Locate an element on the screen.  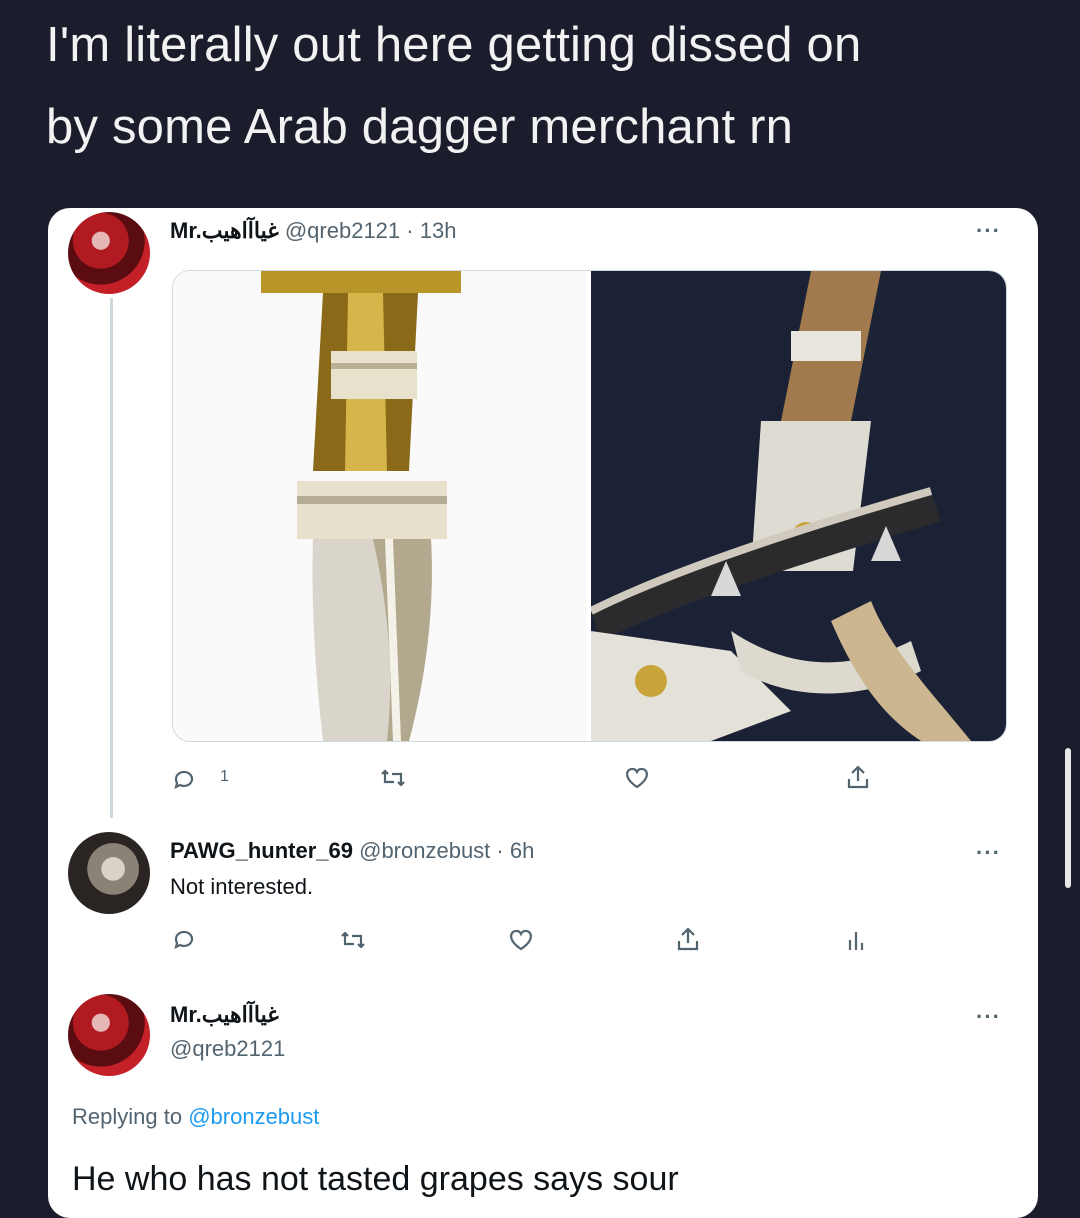
dagger-belt-illustration is located at coordinates (780, 506).